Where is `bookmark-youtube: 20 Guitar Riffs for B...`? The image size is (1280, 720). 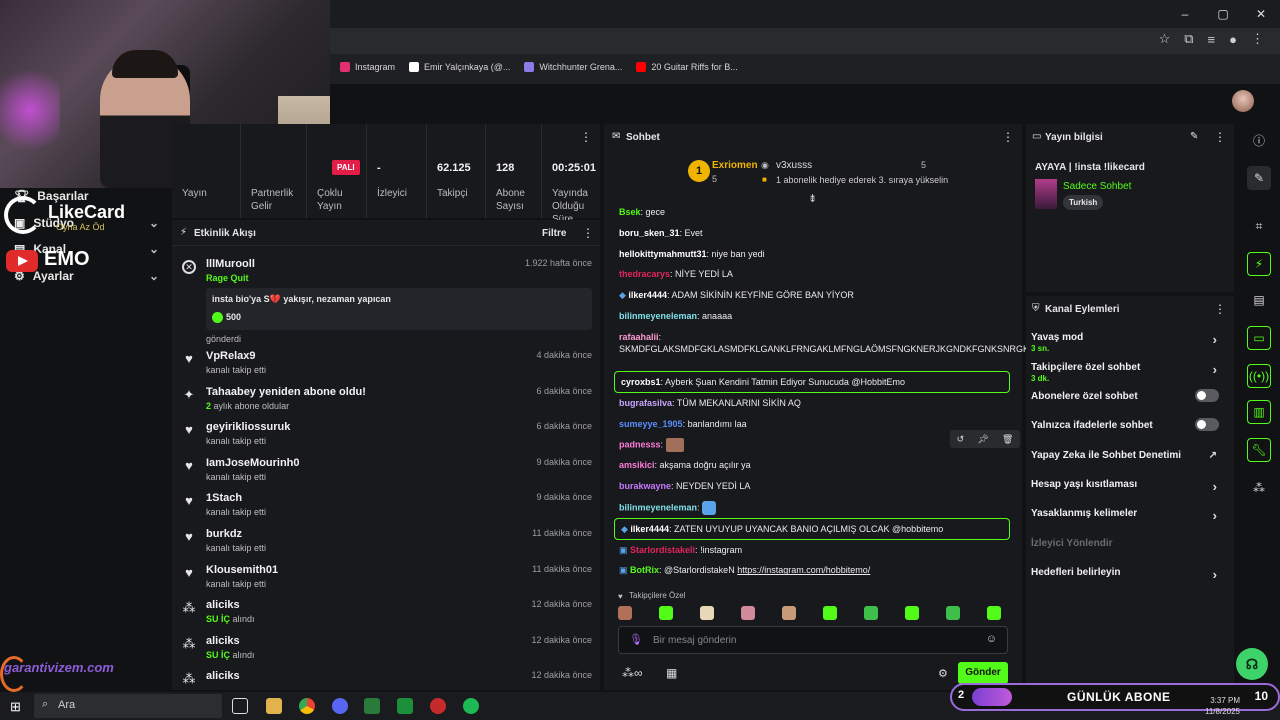 bookmark-youtube: 20 Guitar Riffs for B... is located at coordinates (687, 67).